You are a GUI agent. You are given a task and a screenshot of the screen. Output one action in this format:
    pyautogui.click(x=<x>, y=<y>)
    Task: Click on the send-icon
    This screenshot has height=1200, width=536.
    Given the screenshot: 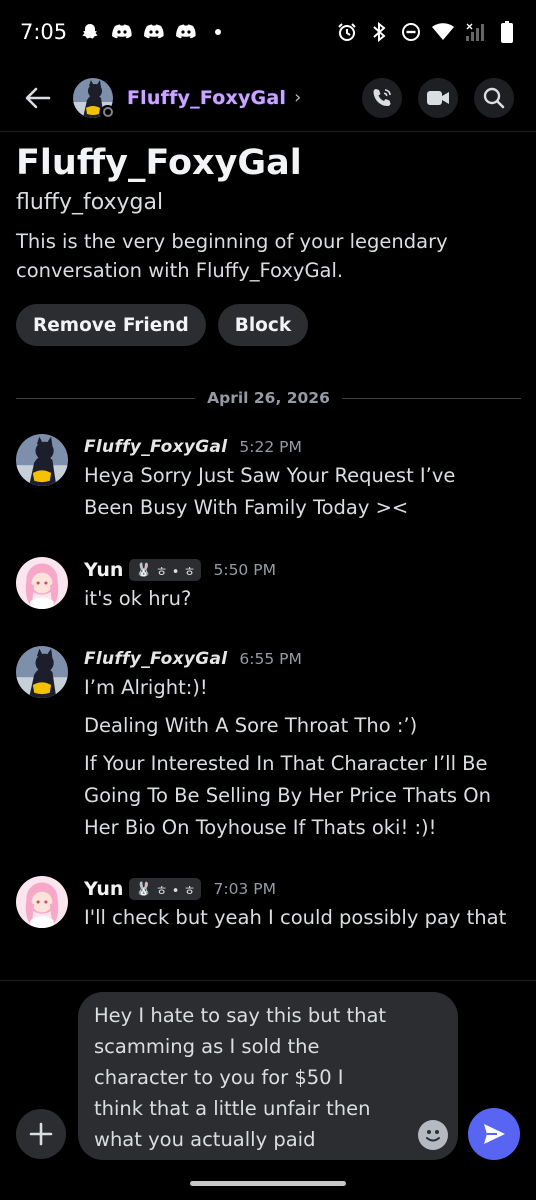 What is the action you would take?
    pyautogui.click(x=494, y=1134)
    